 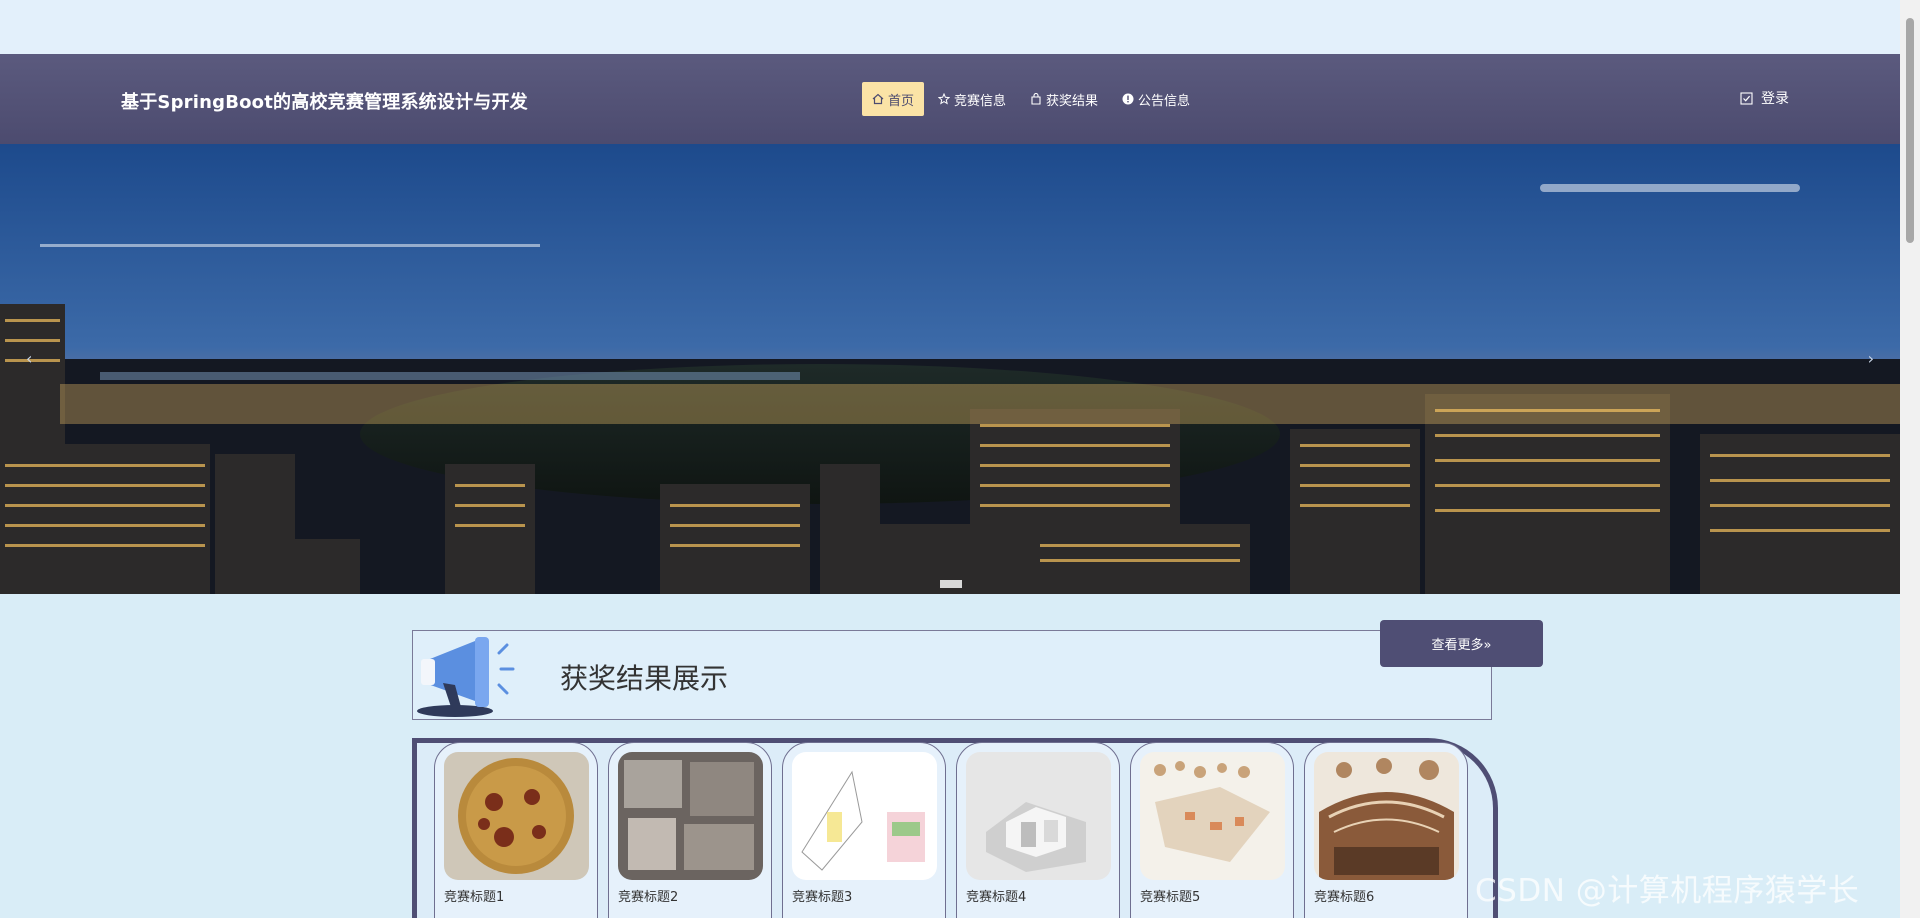 I want to click on login-label: 登录, so click(x=1775, y=99).